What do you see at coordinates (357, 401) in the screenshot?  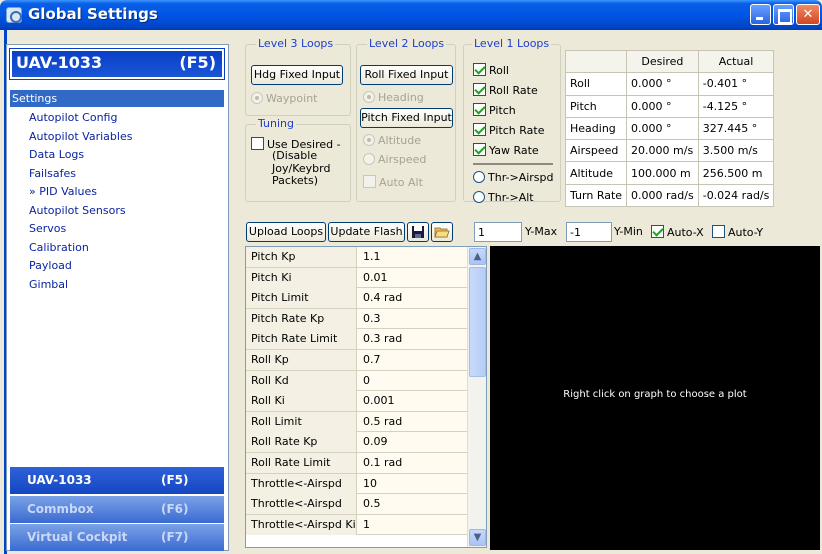 I see `table-row: Roll Ki 0.001` at bounding box center [357, 401].